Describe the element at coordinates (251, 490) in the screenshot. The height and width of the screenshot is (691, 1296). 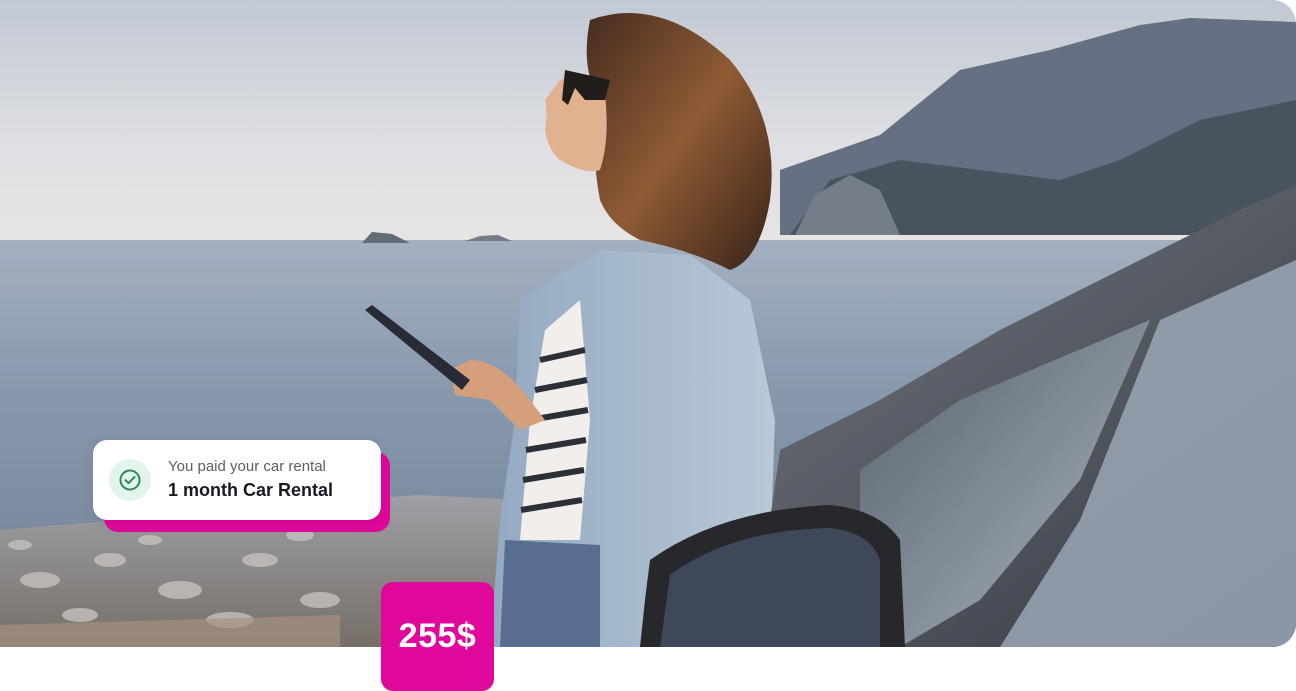
I see `notification-title: 1 month Car Rental` at that location.